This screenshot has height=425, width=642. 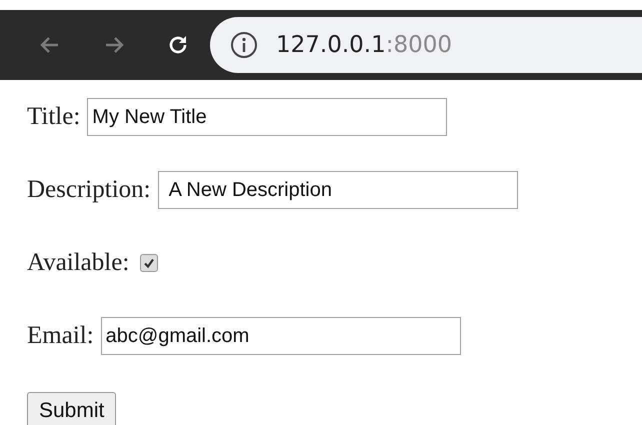 What do you see at coordinates (267, 117) in the screenshot?
I see `input-field: My New Title` at bounding box center [267, 117].